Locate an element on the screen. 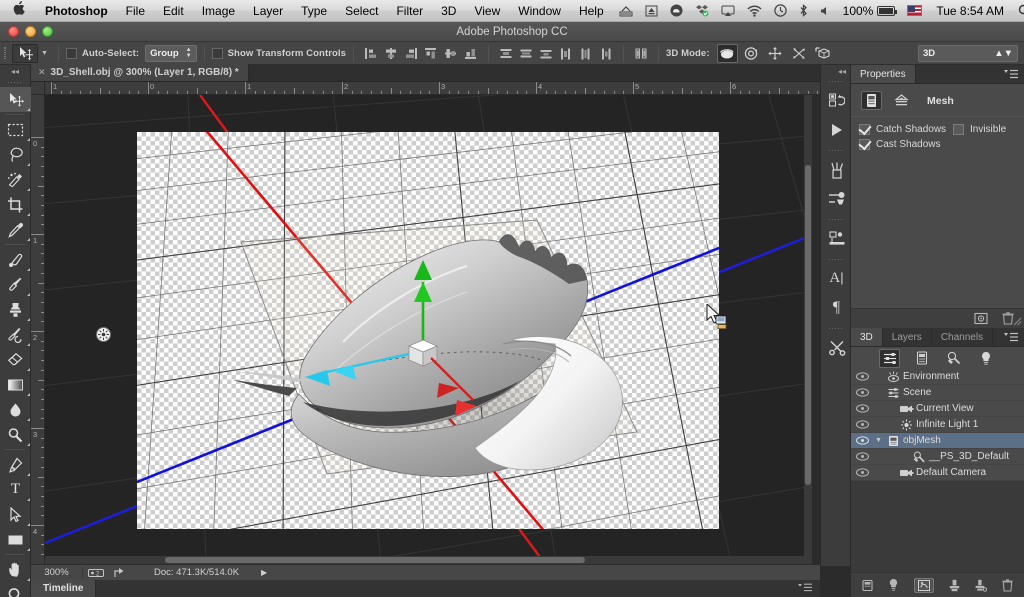 The height and width of the screenshot is (597, 1024). menu-select: Select is located at coordinates (361, 11).